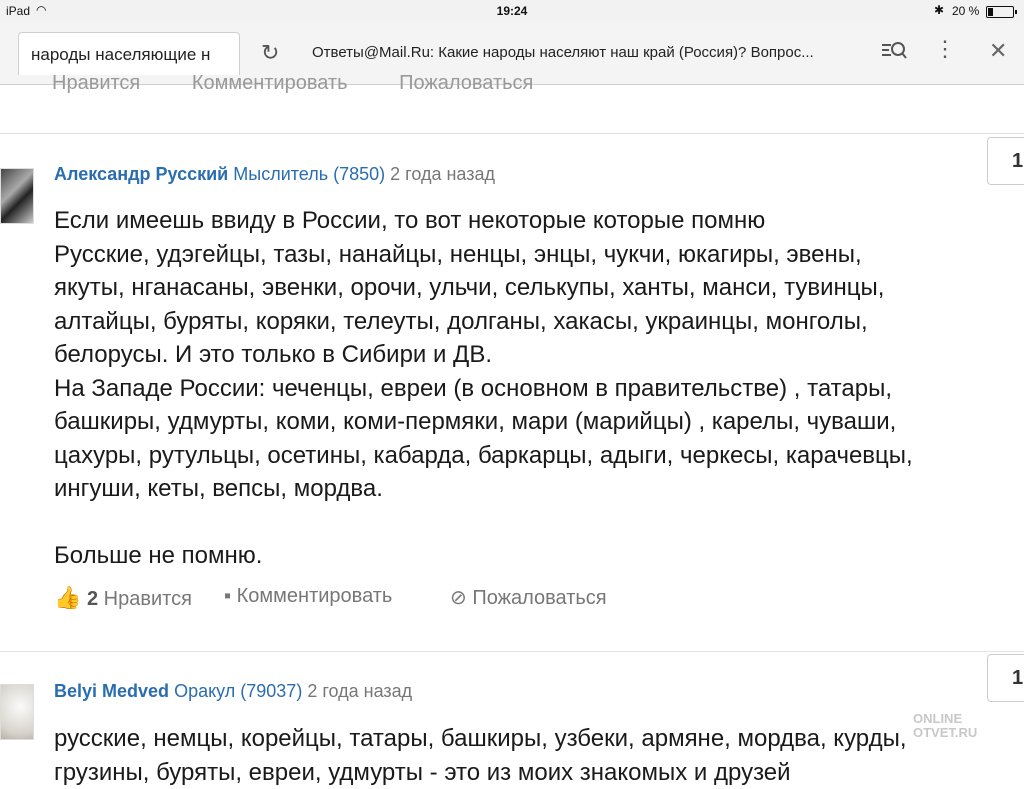 This screenshot has height=789, width=1024. I want to click on status-time: 19:24, so click(512, 11).